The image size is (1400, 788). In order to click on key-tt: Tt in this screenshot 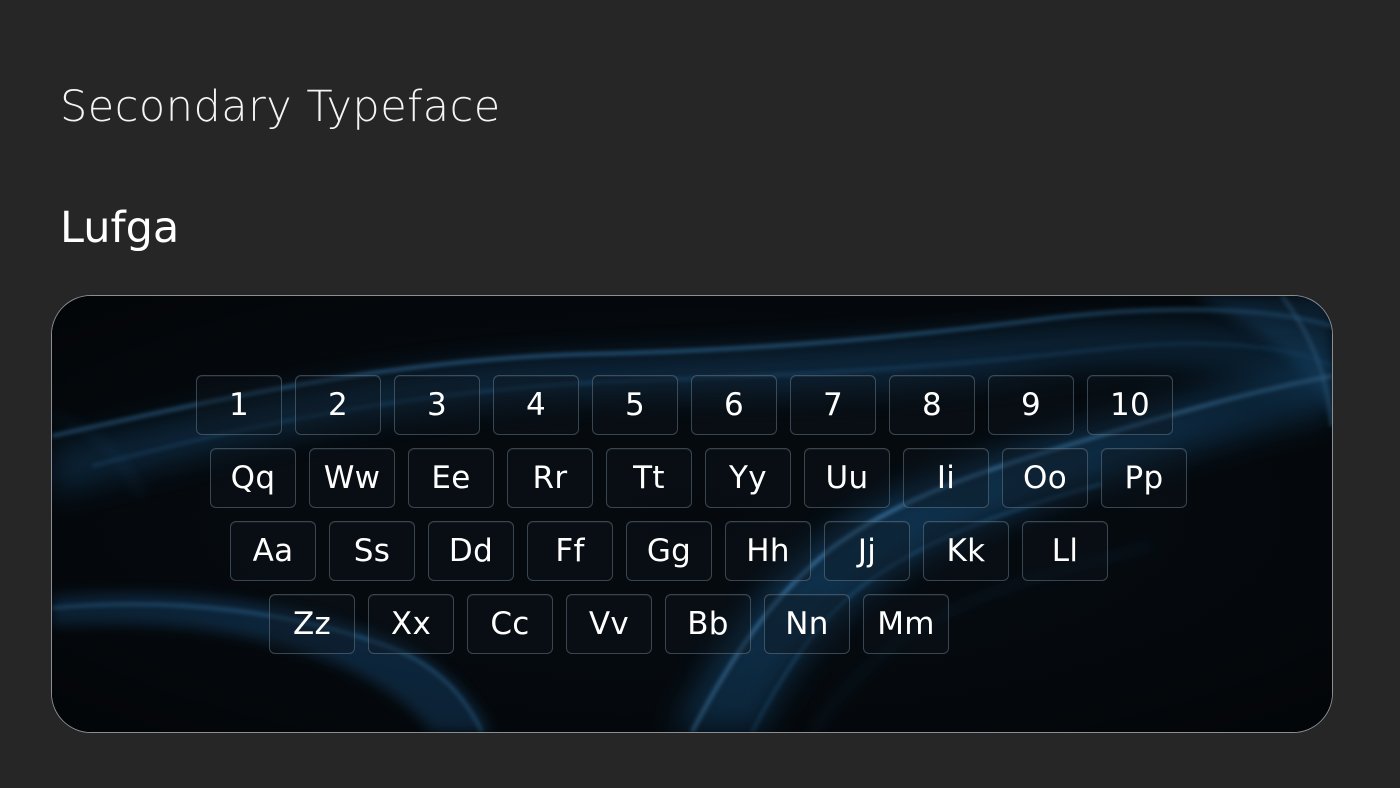, I will do `click(649, 478)`.